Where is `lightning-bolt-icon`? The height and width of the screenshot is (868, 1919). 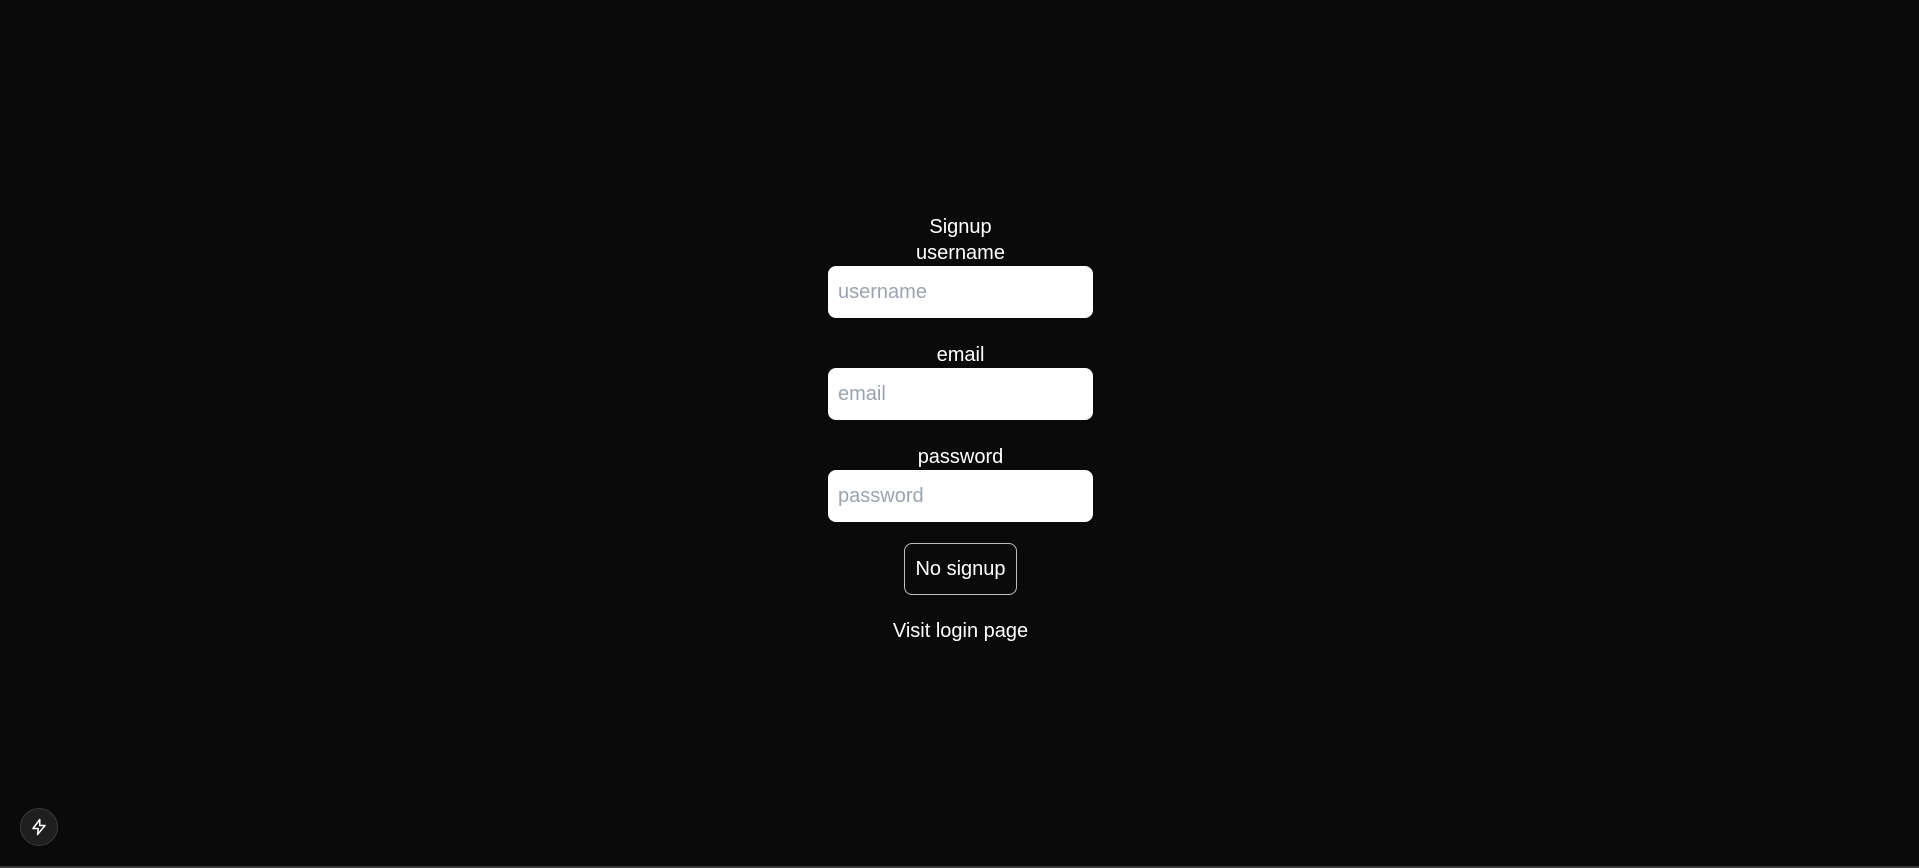
lightning-bolt-icon is located at coordinates (39, 827).